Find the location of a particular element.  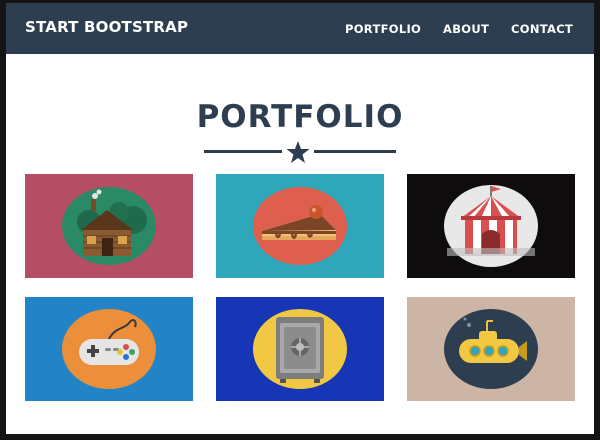

nav-link-contact: CONTACT is located at coordinates (542, 29).